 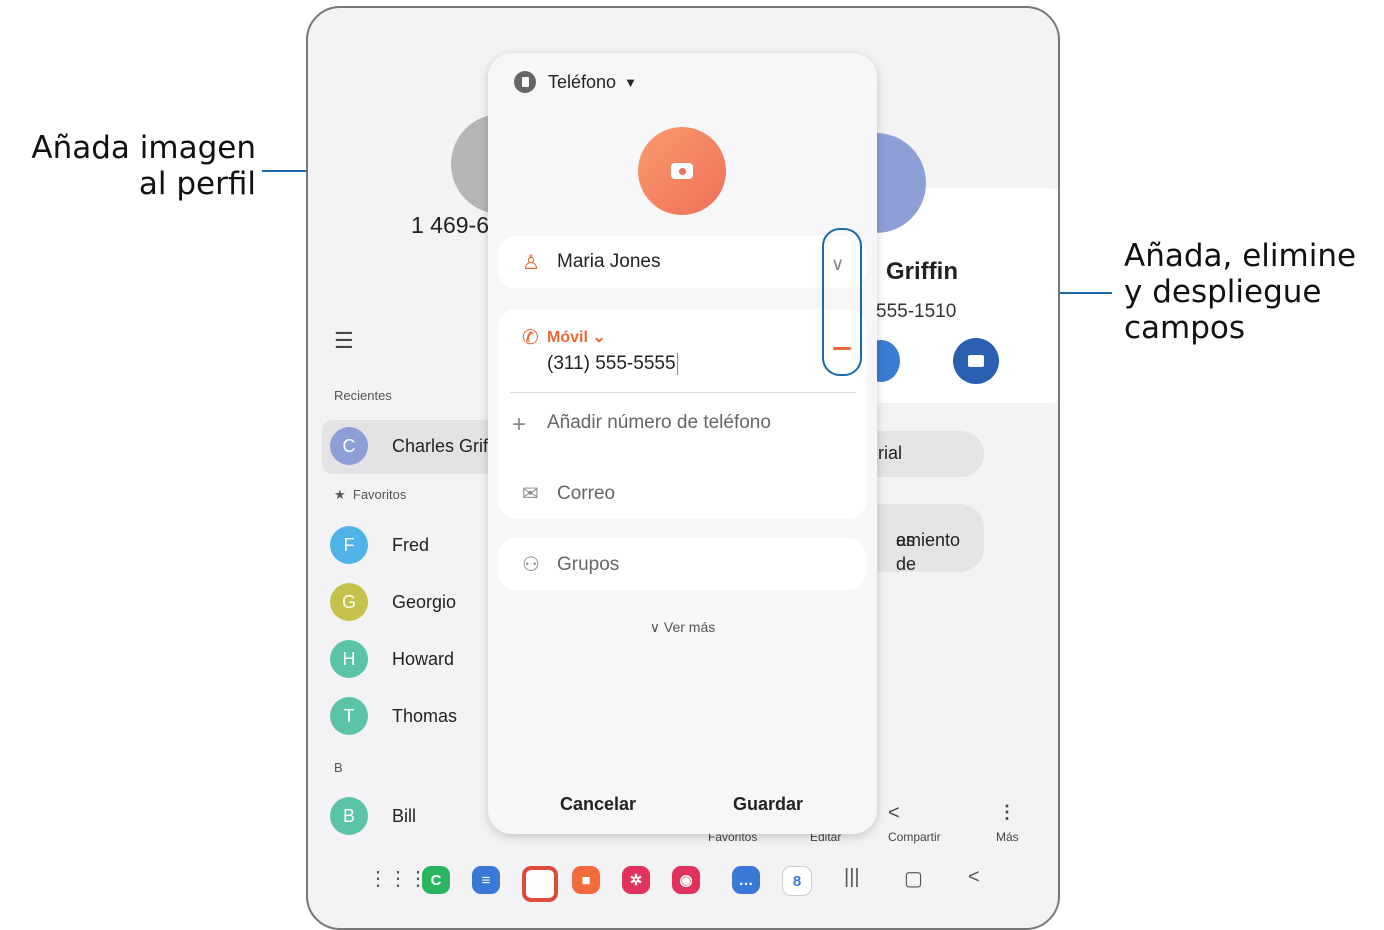 I want to click on email-card: ✉ Correo, so click(x=682, y=493).